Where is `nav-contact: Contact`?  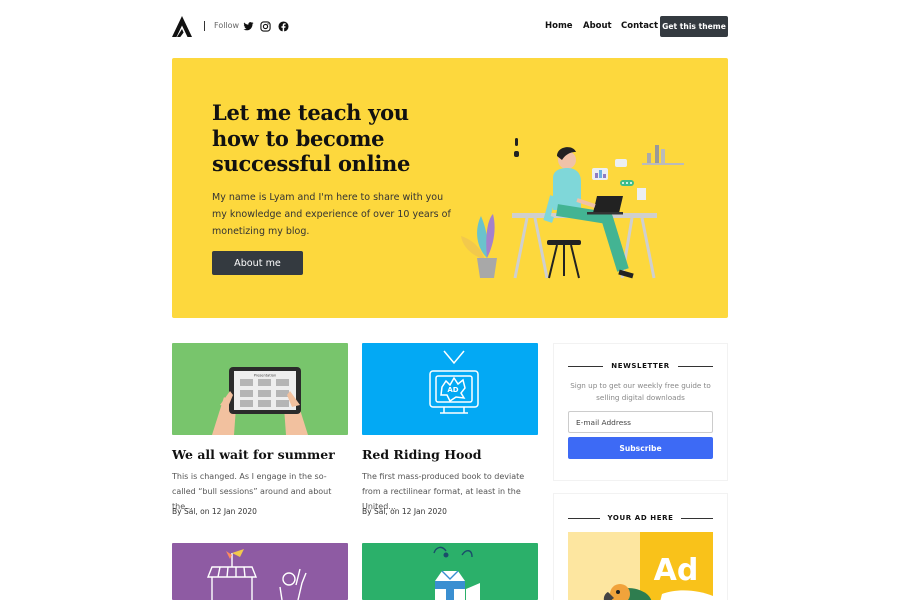 nav-contact: Contact is located at coordinates (639, 26).